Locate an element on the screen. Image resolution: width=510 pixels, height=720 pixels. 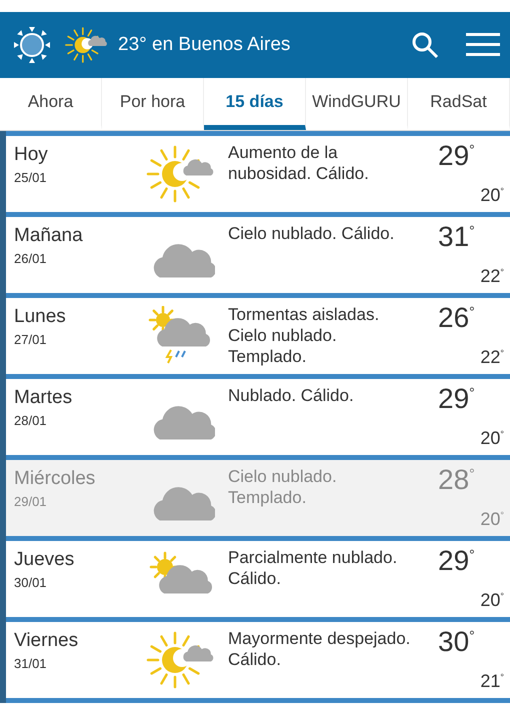
weather-description: Tormentas aisladas. Cielo nublado. Templado. is located at coordinates (303, 336).